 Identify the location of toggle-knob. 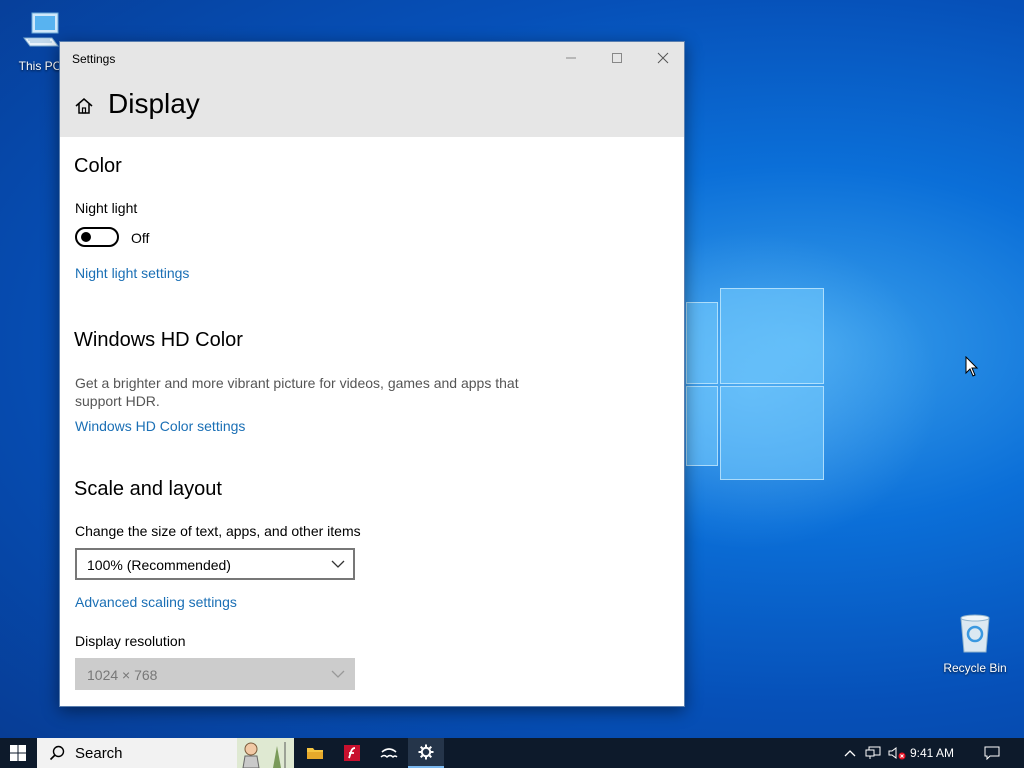
(86, 237).